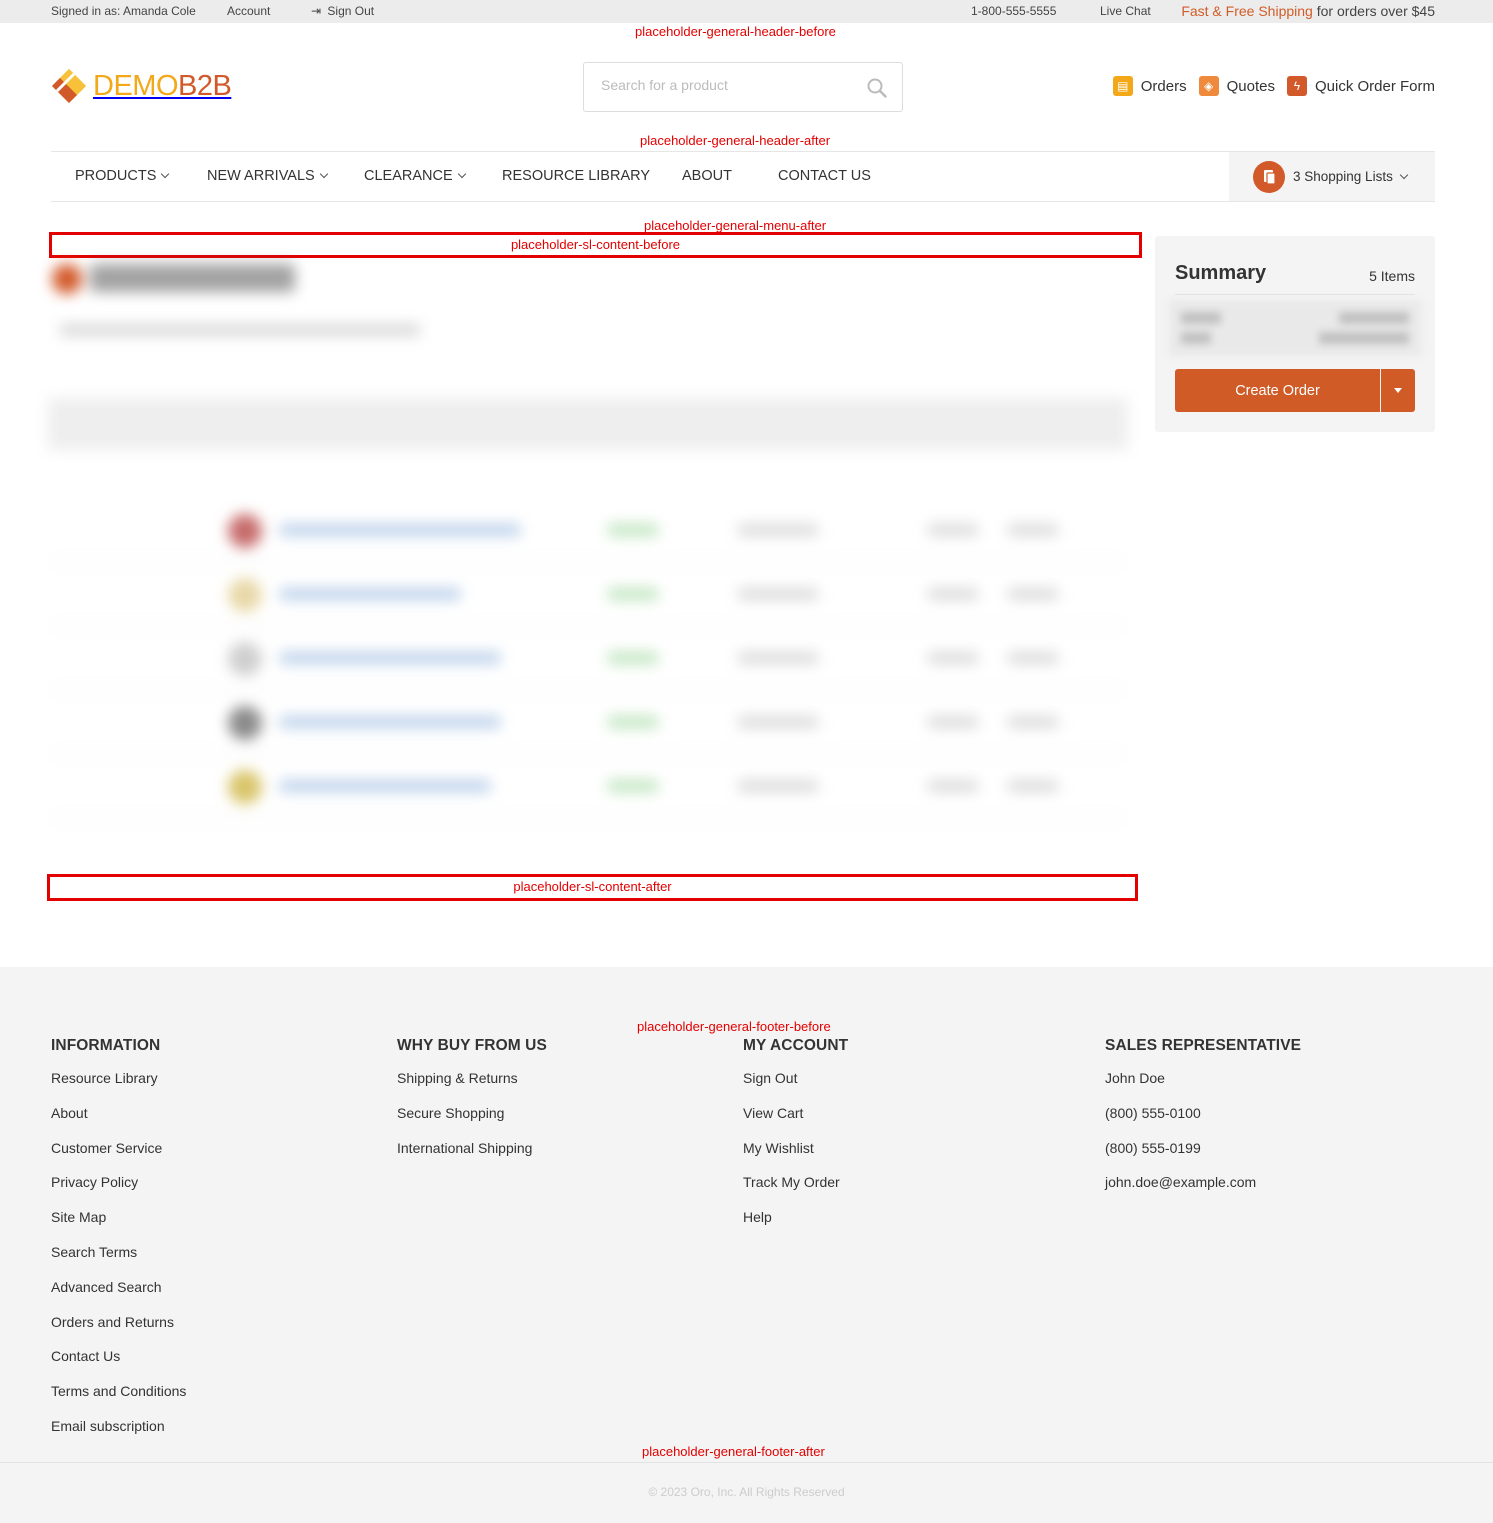 Image resolution: width=1493 pixels, height=1523 pixels. I want to click on blurred-grid-toolbar, so click(588, 424).